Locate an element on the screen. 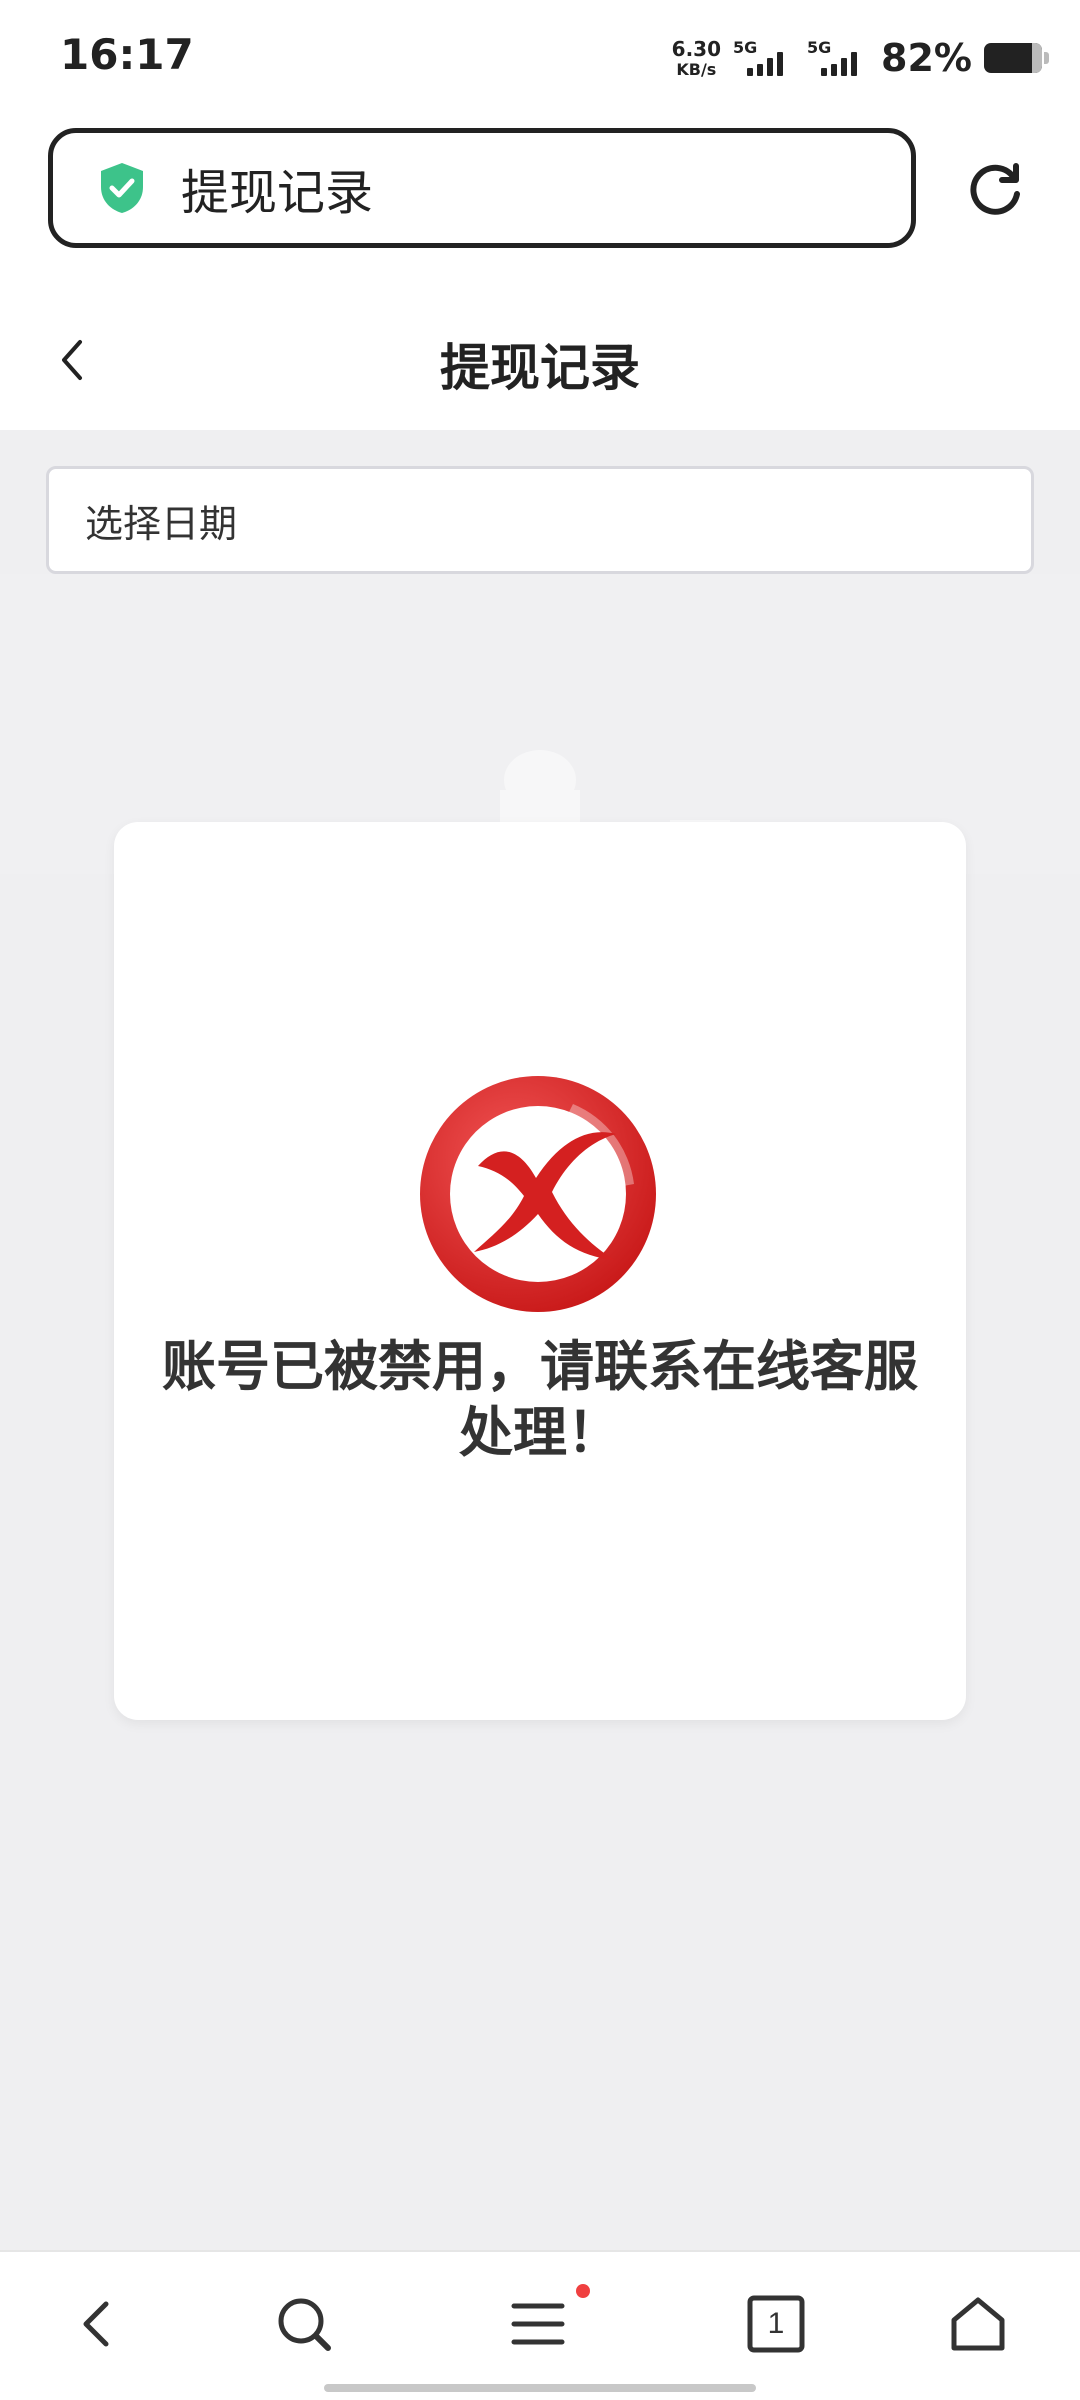 Image resolution: width=1080 pixels, height=2400 pixels. bottom-navigation: 1 is located at coordinates (540, 2325).